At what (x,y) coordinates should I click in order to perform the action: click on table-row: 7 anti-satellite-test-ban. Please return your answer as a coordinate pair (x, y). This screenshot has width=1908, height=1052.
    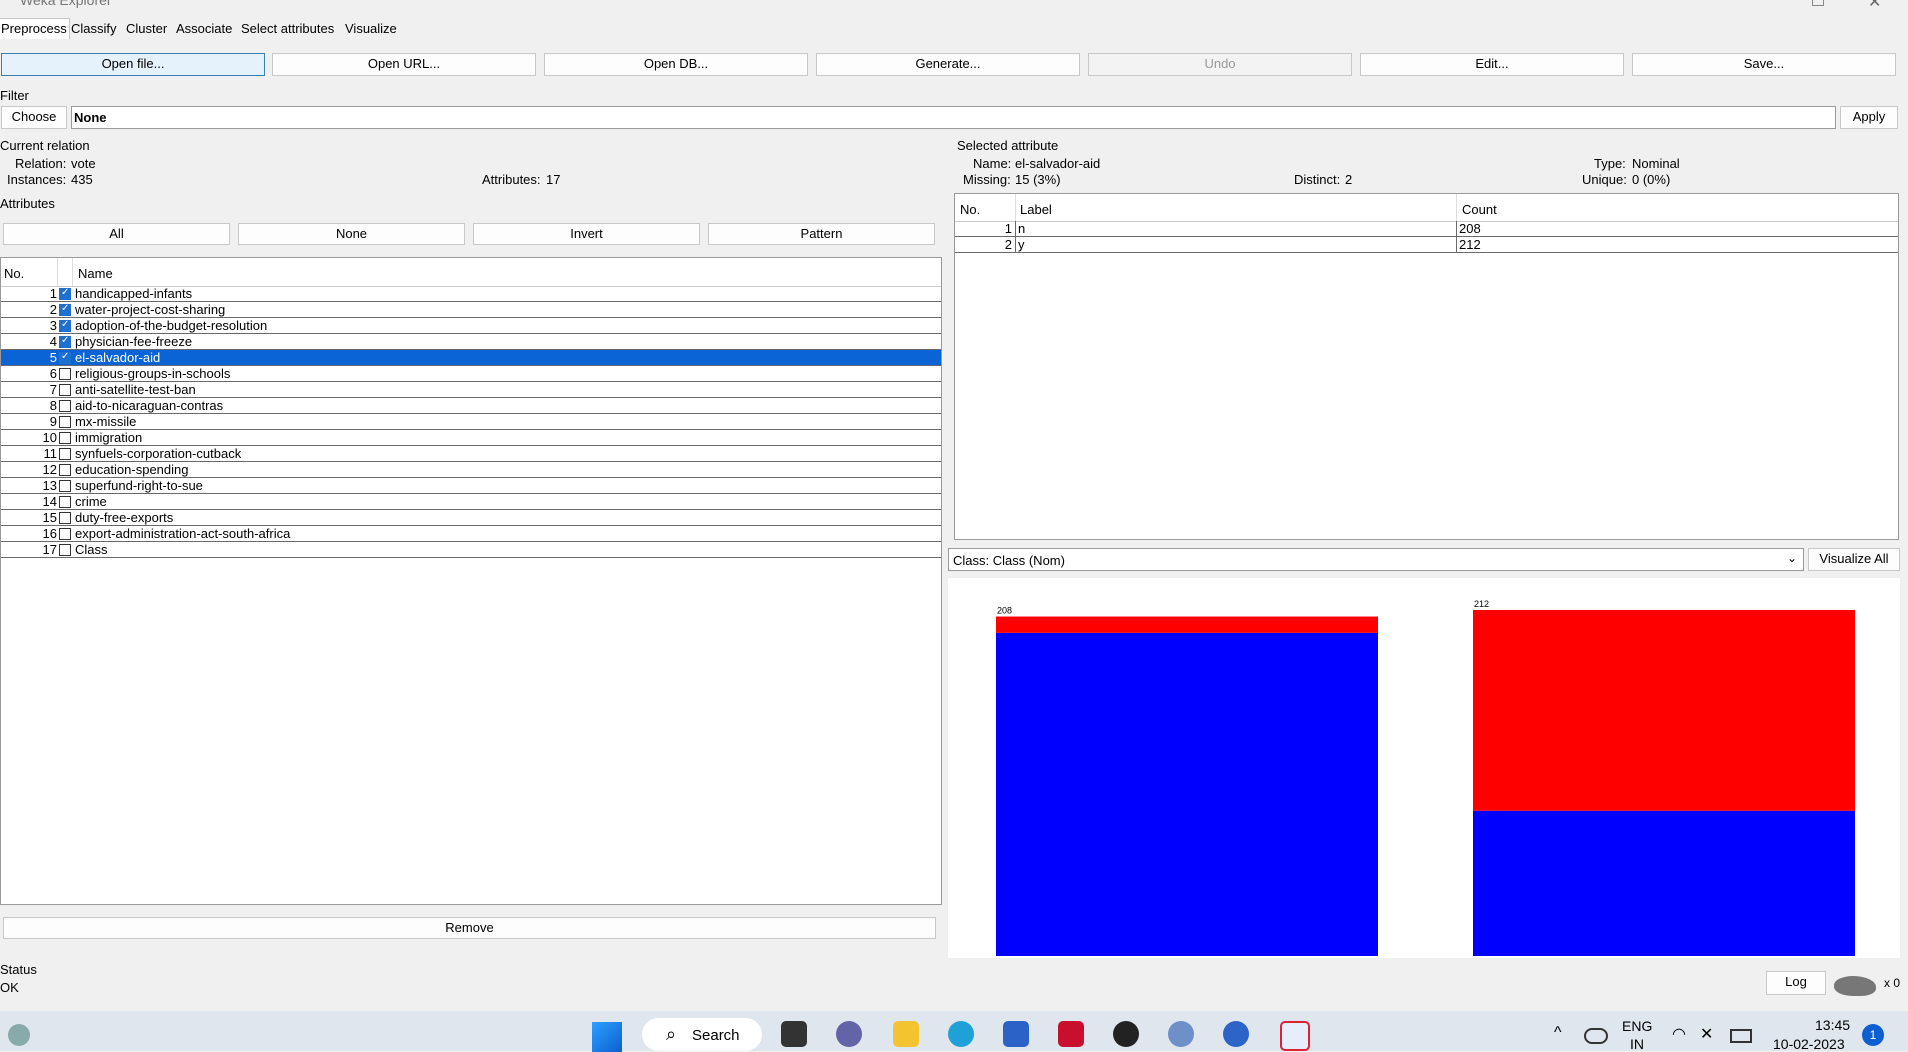
    Looking at the image, I should click on (471, 390).